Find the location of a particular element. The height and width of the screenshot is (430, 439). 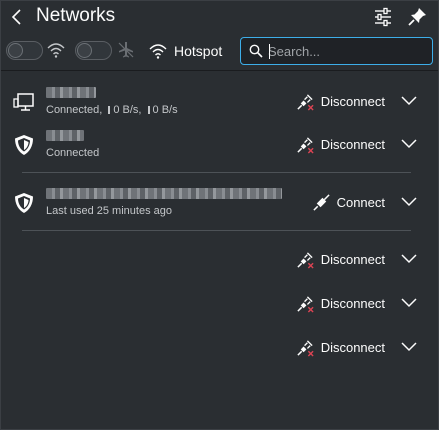

back-button is located at coordinates (18, 17).